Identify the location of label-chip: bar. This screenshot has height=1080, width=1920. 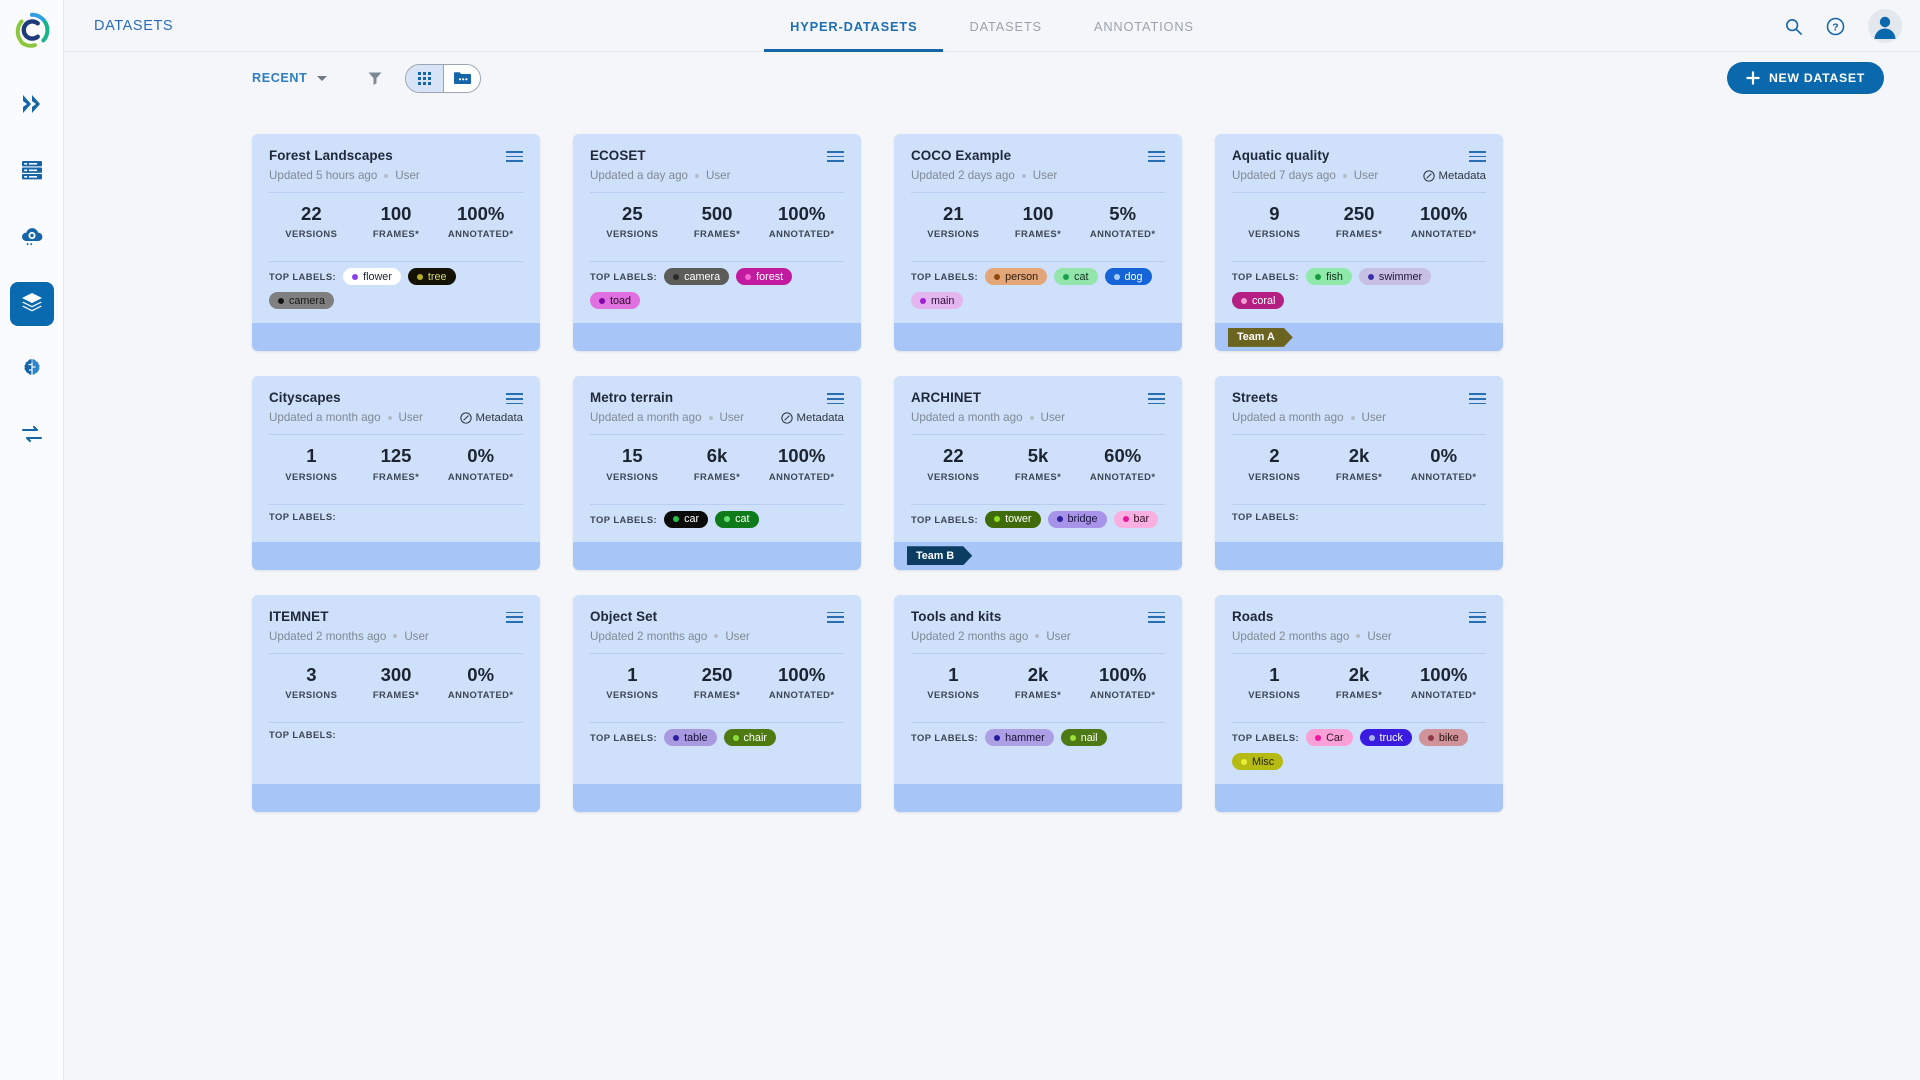
(1136, 519).